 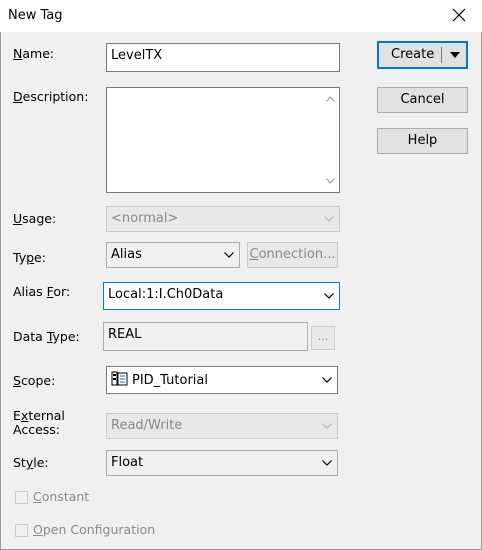 What do you see at coordinates (147, 425) in the screenshot?
I see `external-access-value: Read/Write` at bounding box center [147, 425].